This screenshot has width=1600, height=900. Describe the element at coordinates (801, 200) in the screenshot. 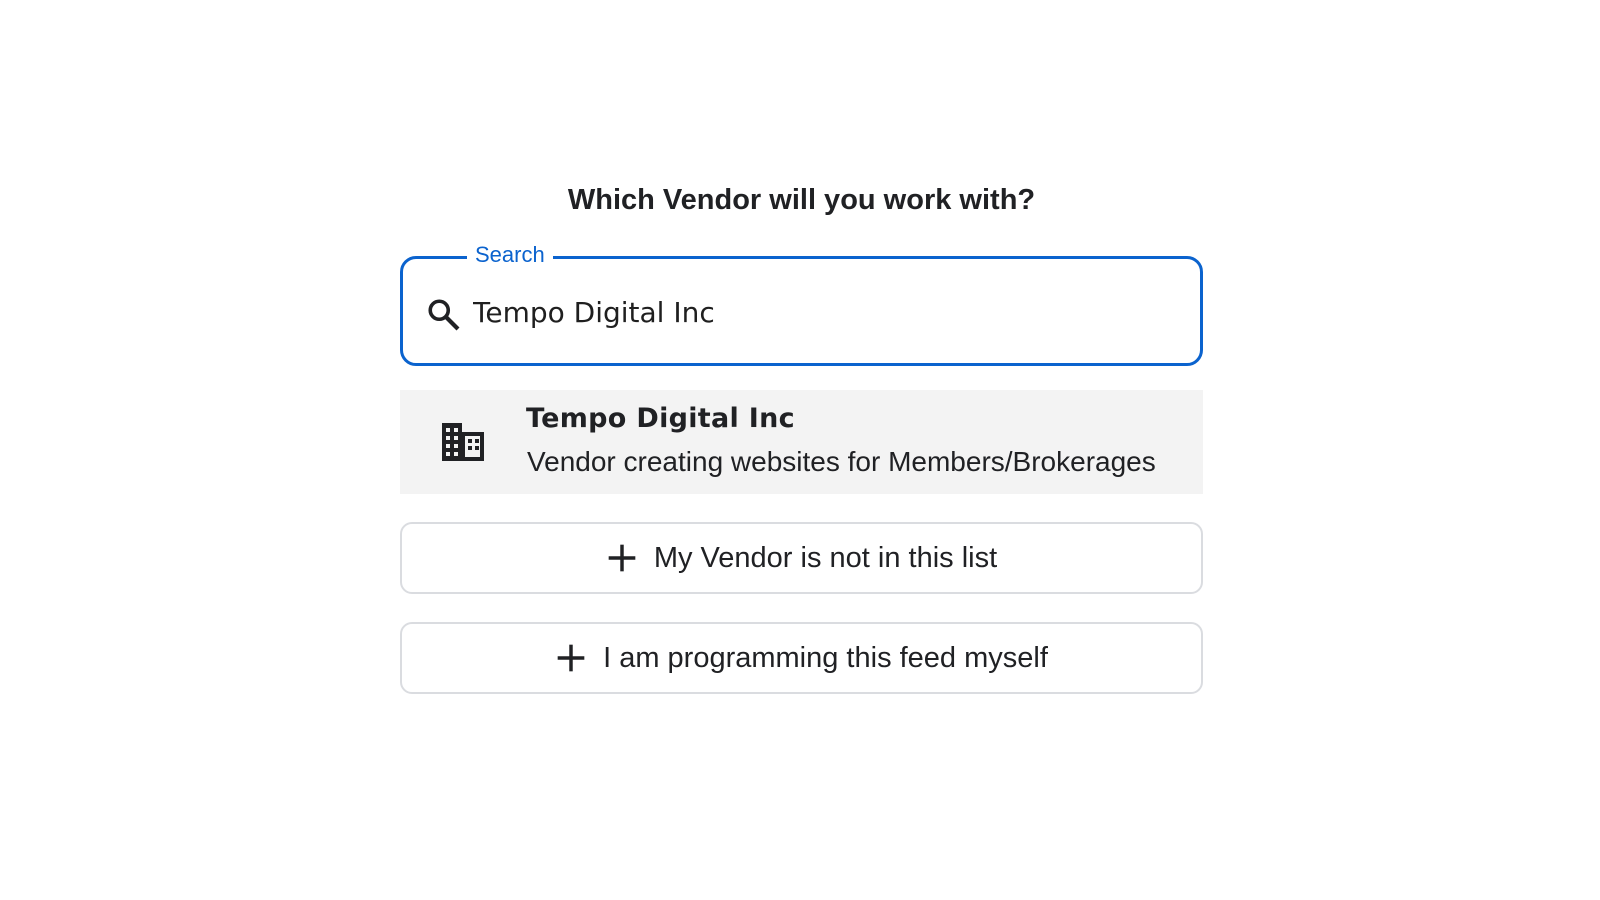

I see `page-question: Which Vendor will you work with?` at that location.